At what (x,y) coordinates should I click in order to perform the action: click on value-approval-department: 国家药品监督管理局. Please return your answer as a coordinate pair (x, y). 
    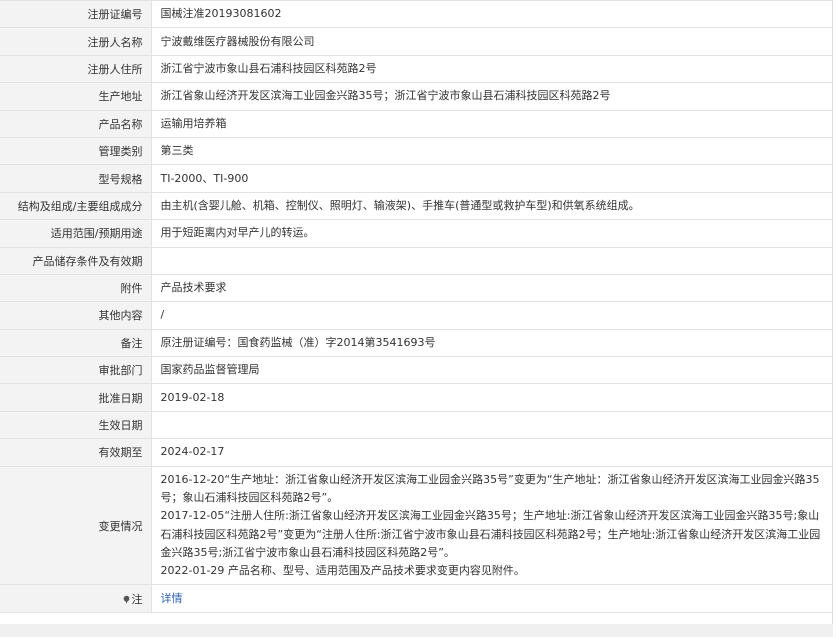
    Looking at the image, I should click on (492, 370).